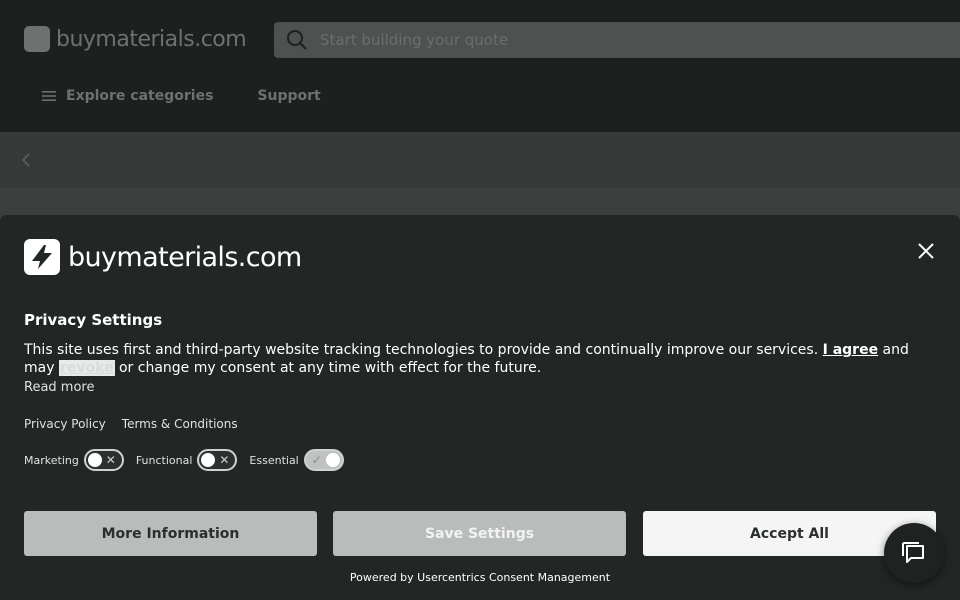 The image size is (960, 600). I want to click on toggle-group-marketing: Marketing ✕, so click(74, 460).